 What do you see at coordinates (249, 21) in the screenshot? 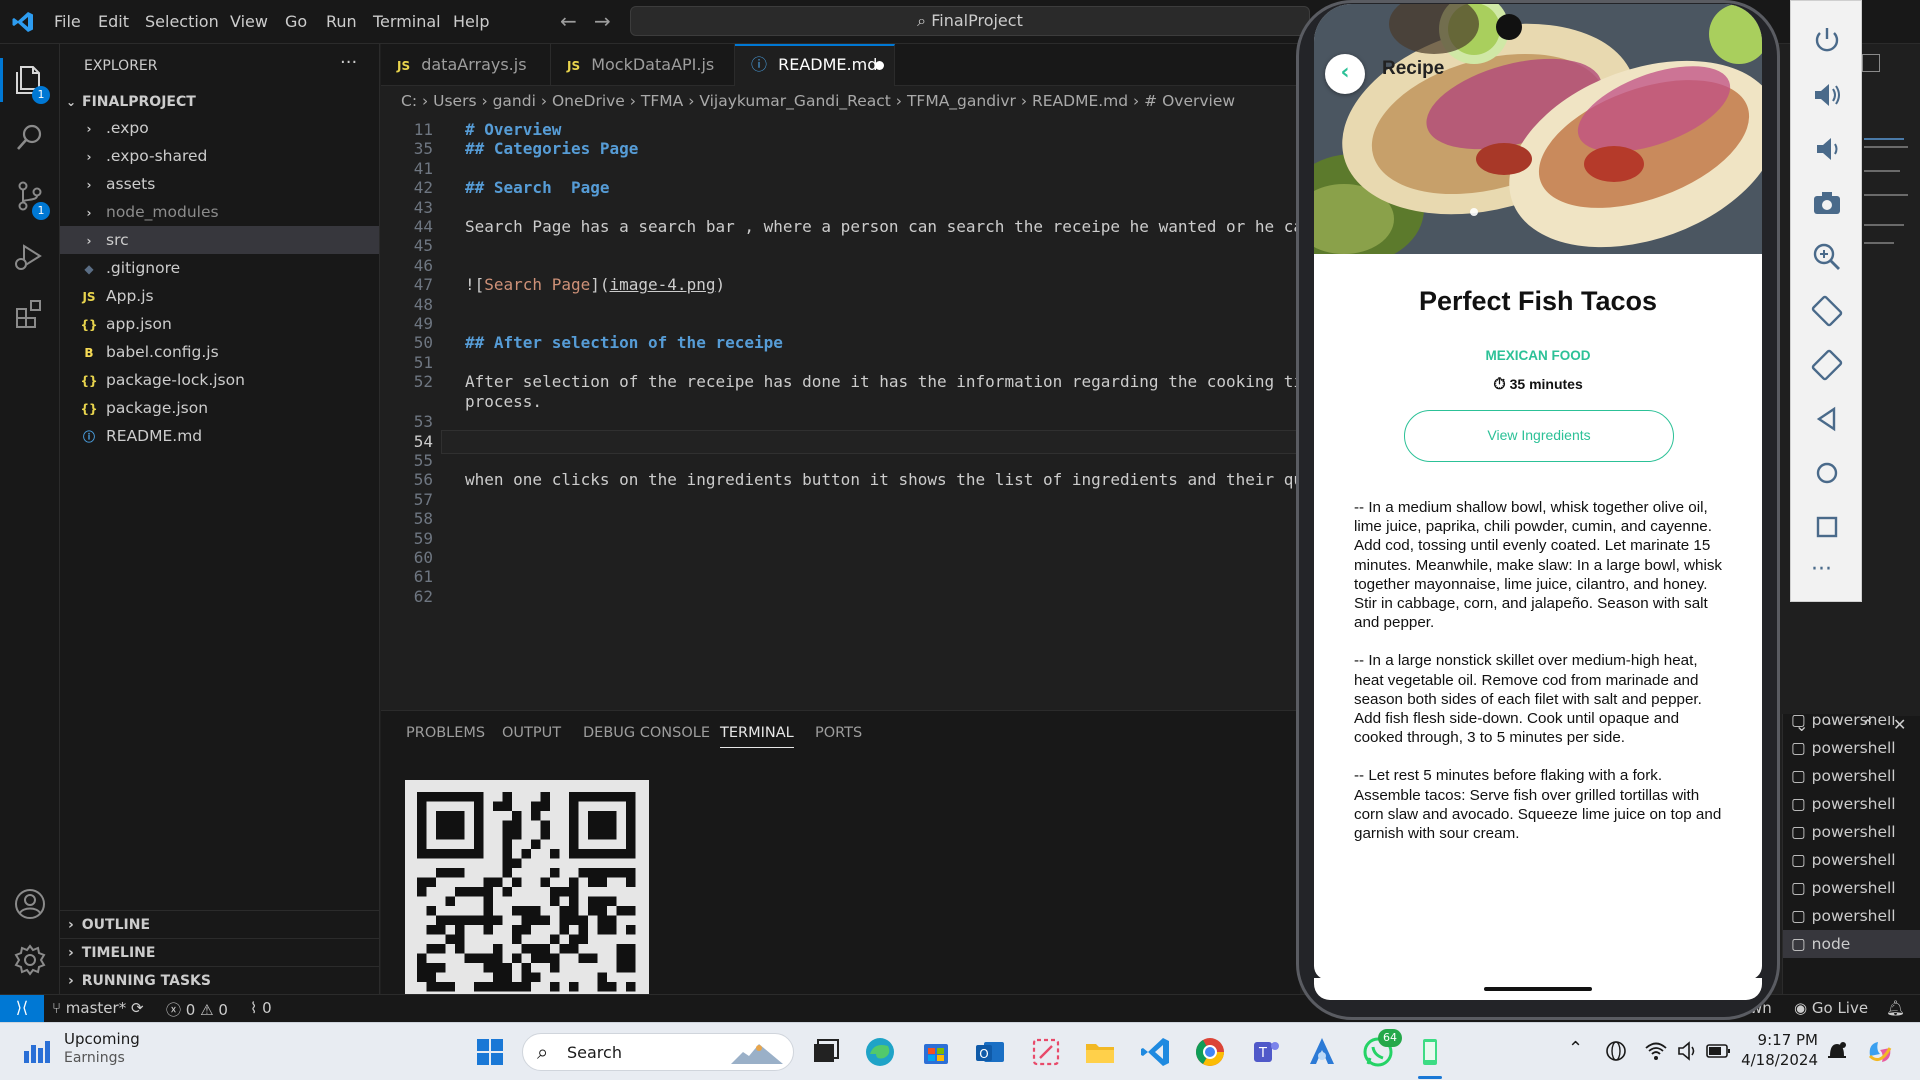
I see `menu-view: View` at bounding box center [249, 21].